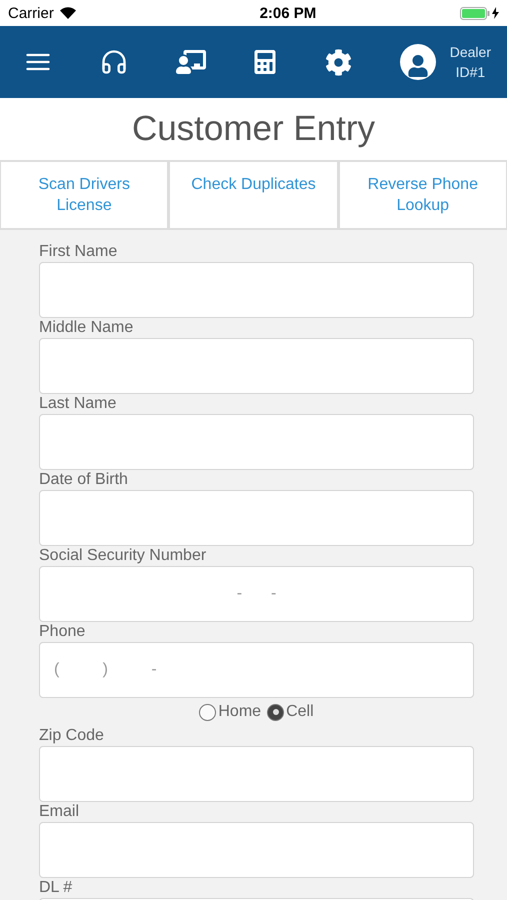  What do you see at coordinates (256, 594) in the screenshot?
I see `input-field: - -` at bounding box center [256, 594].